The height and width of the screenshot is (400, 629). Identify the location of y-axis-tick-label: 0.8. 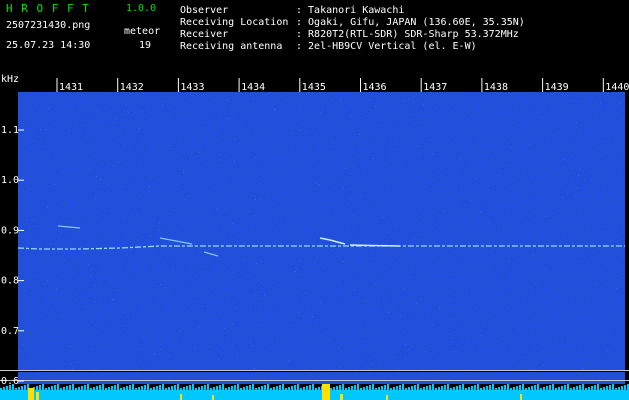
(10, 281).